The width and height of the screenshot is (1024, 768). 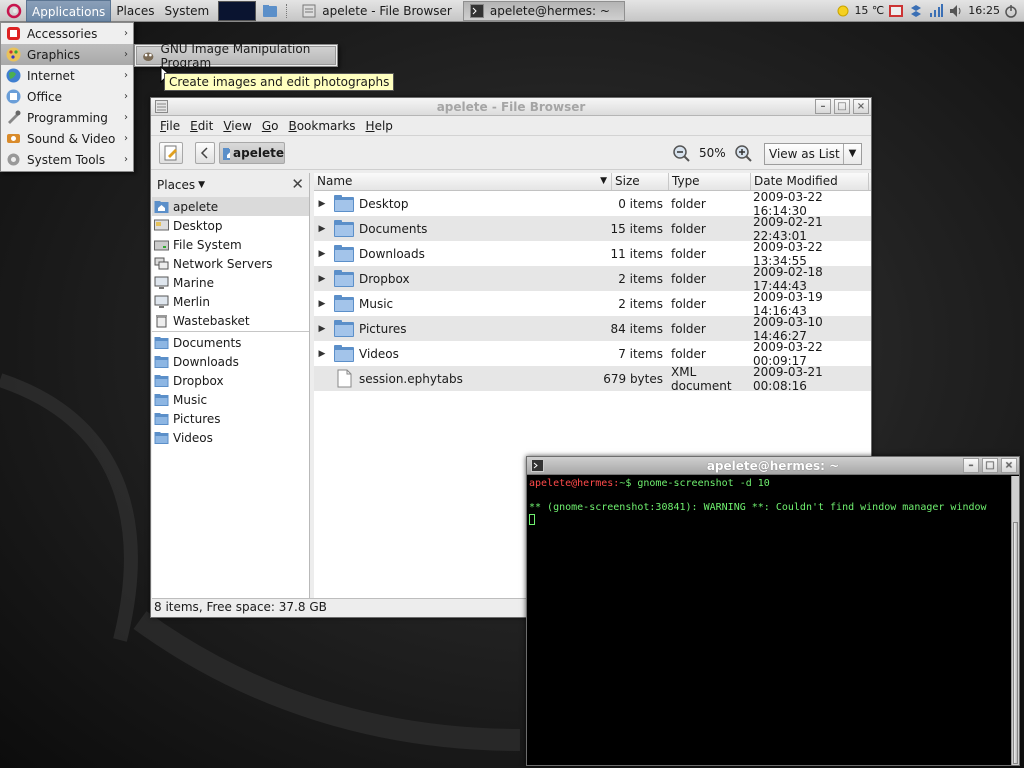 What do you see at coordinates (14, 117) in the screenshot?
I see `programming-icon` at bounding box center [14, 117].